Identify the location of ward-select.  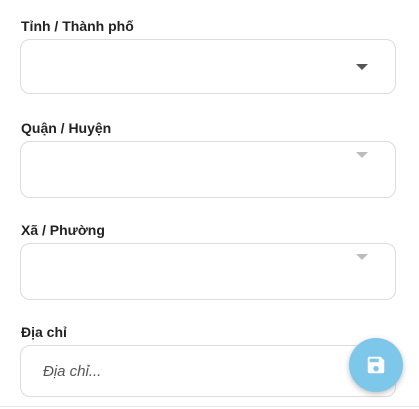
(208, 271).